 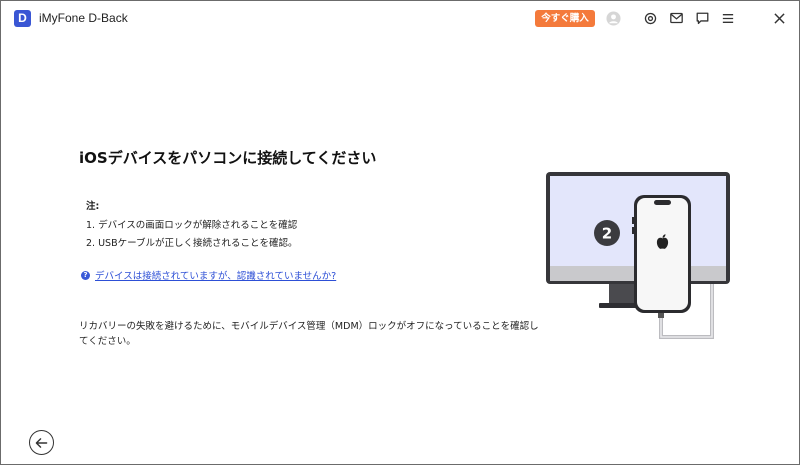 I want to click on user-avatar-icon, so click(x=613, y=18).